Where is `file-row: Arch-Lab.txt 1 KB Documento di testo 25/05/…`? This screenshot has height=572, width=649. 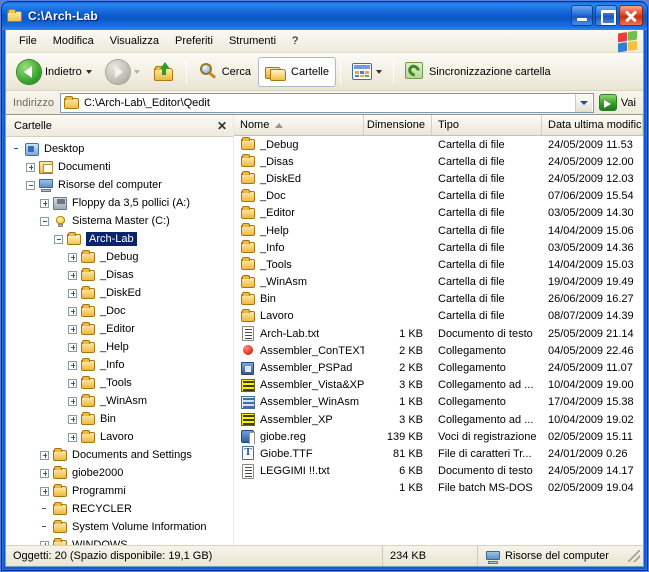 file-row: Arch-Lab.txt 1 KB Documento di testo 25/05/… is located at coordinates (438, 333).